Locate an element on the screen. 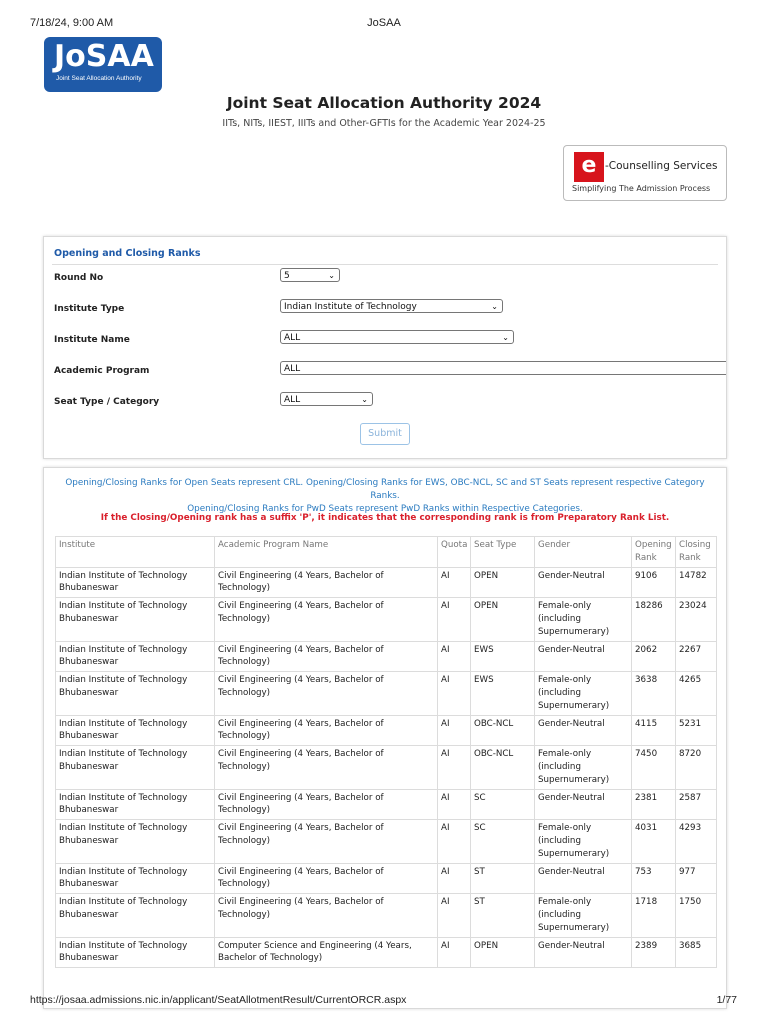 The image size is (768, 1024). institute-type-value: Indian Institute of Technology is located at coordinates (350, 307).